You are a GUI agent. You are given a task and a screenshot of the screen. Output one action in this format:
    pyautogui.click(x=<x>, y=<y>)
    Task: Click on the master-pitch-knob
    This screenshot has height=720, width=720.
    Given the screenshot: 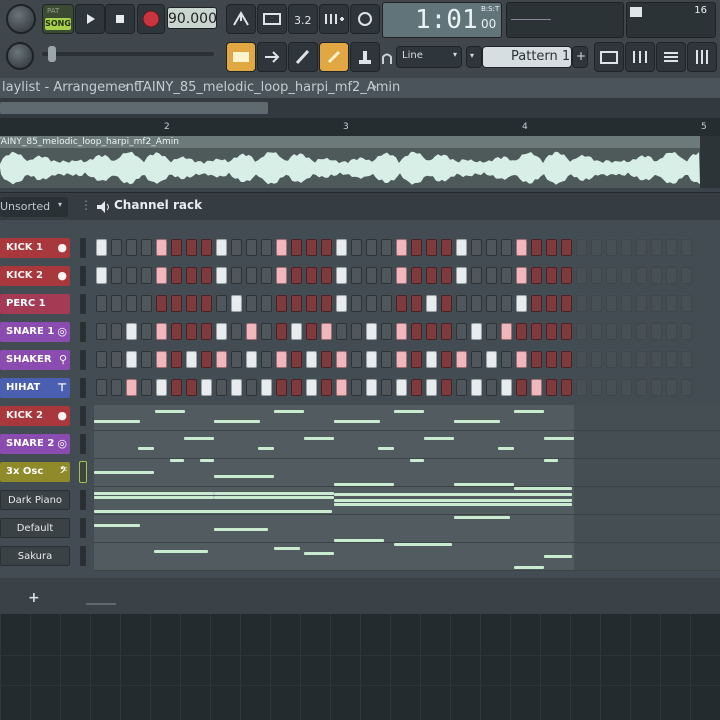 What is the action you would take?
    pyautogui.click(x=20, y=56)
    